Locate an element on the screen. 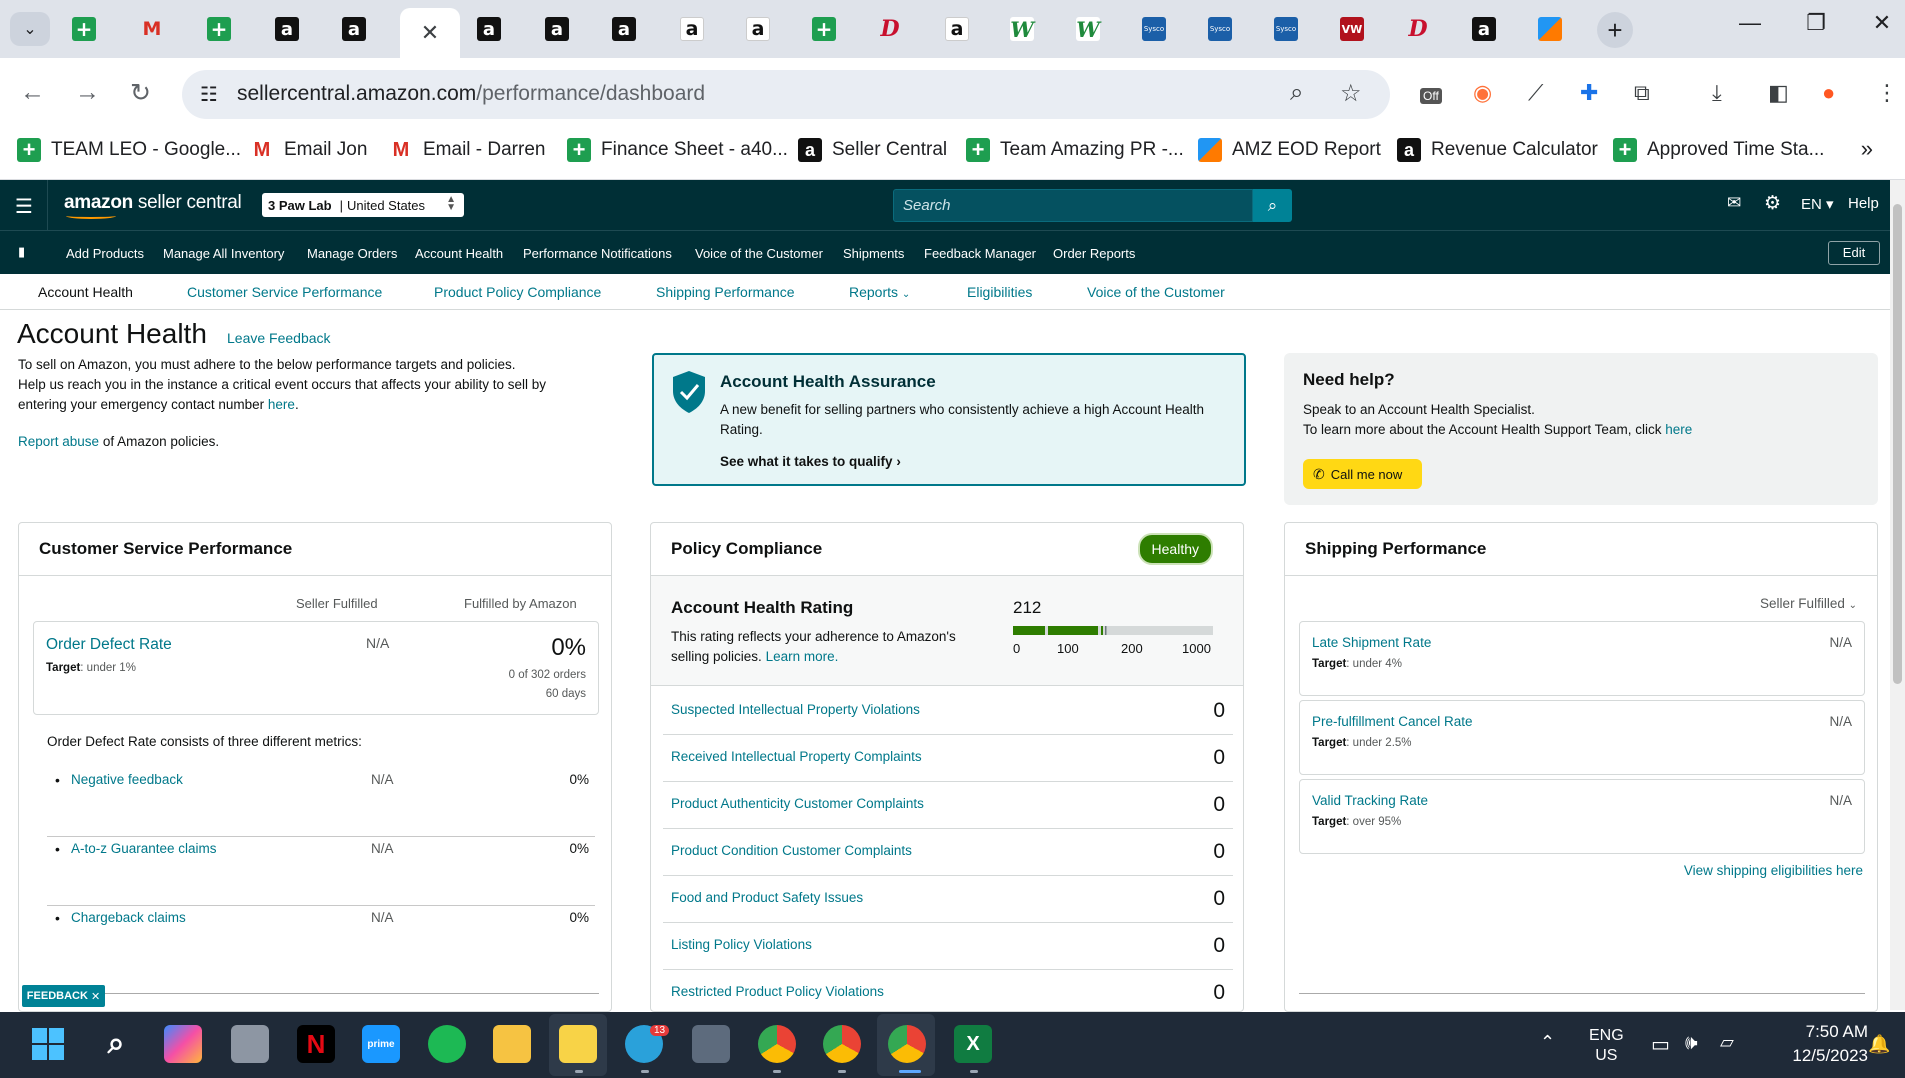 The image size is (1905, 1078). calculator-icon is located at coordinates (711, 1044).